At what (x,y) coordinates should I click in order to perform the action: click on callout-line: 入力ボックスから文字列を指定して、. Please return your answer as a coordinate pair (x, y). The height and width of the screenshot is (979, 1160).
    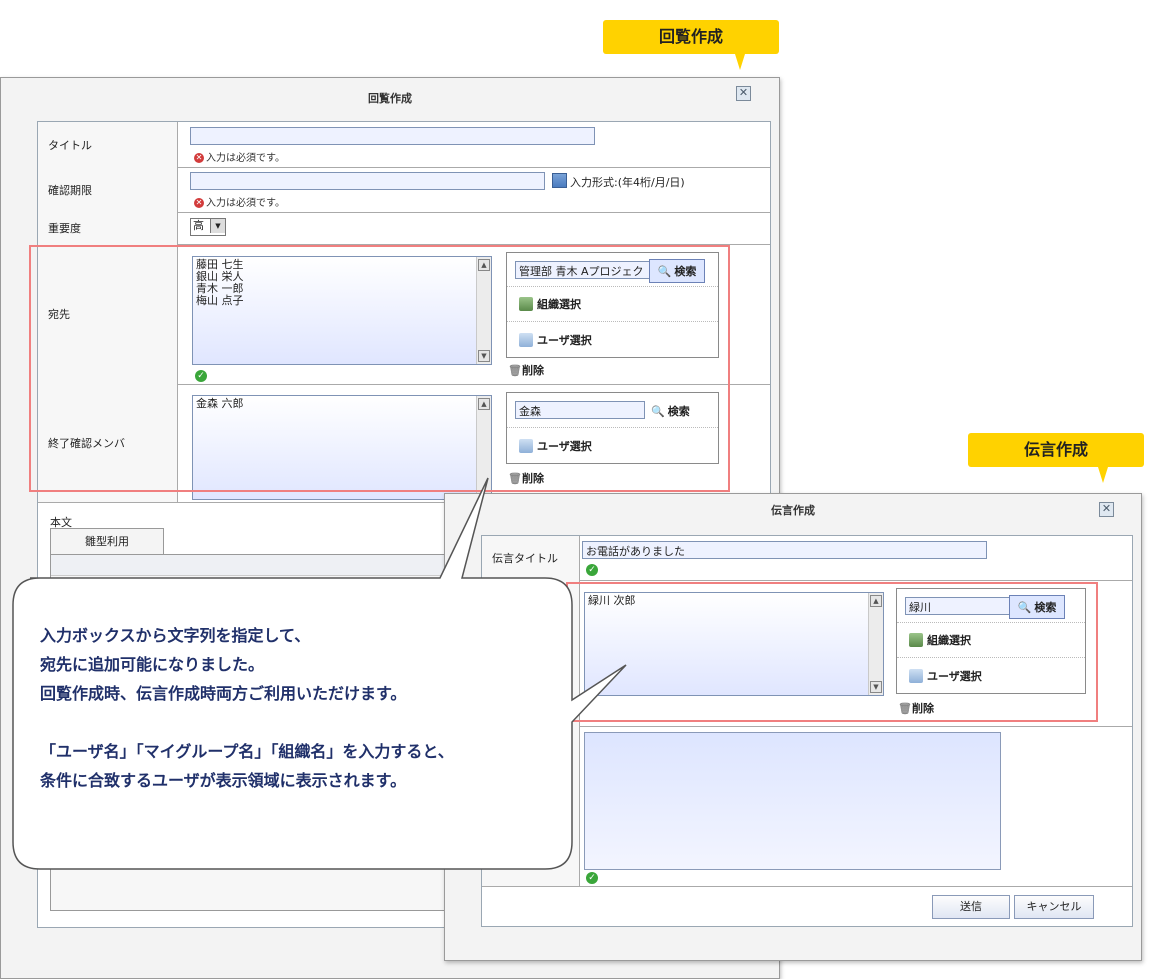
    Looking at the image, I should click on (175, 635).